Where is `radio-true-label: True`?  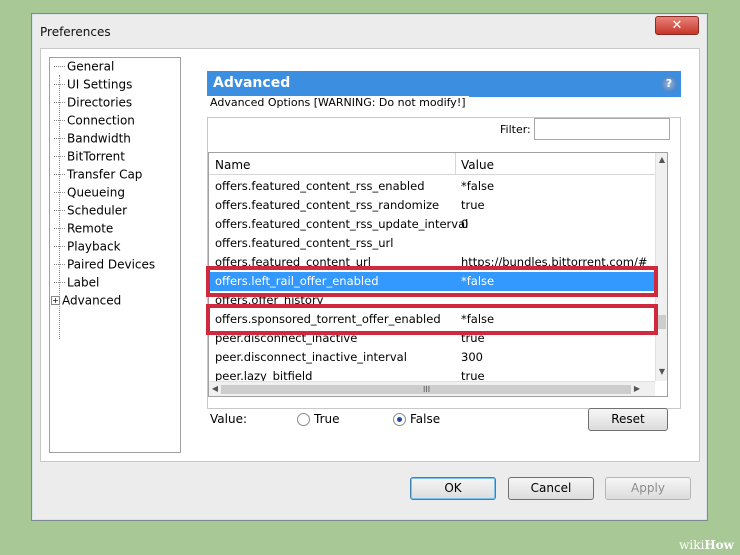 radio-true-label: True is located at coordinates (327, 419).